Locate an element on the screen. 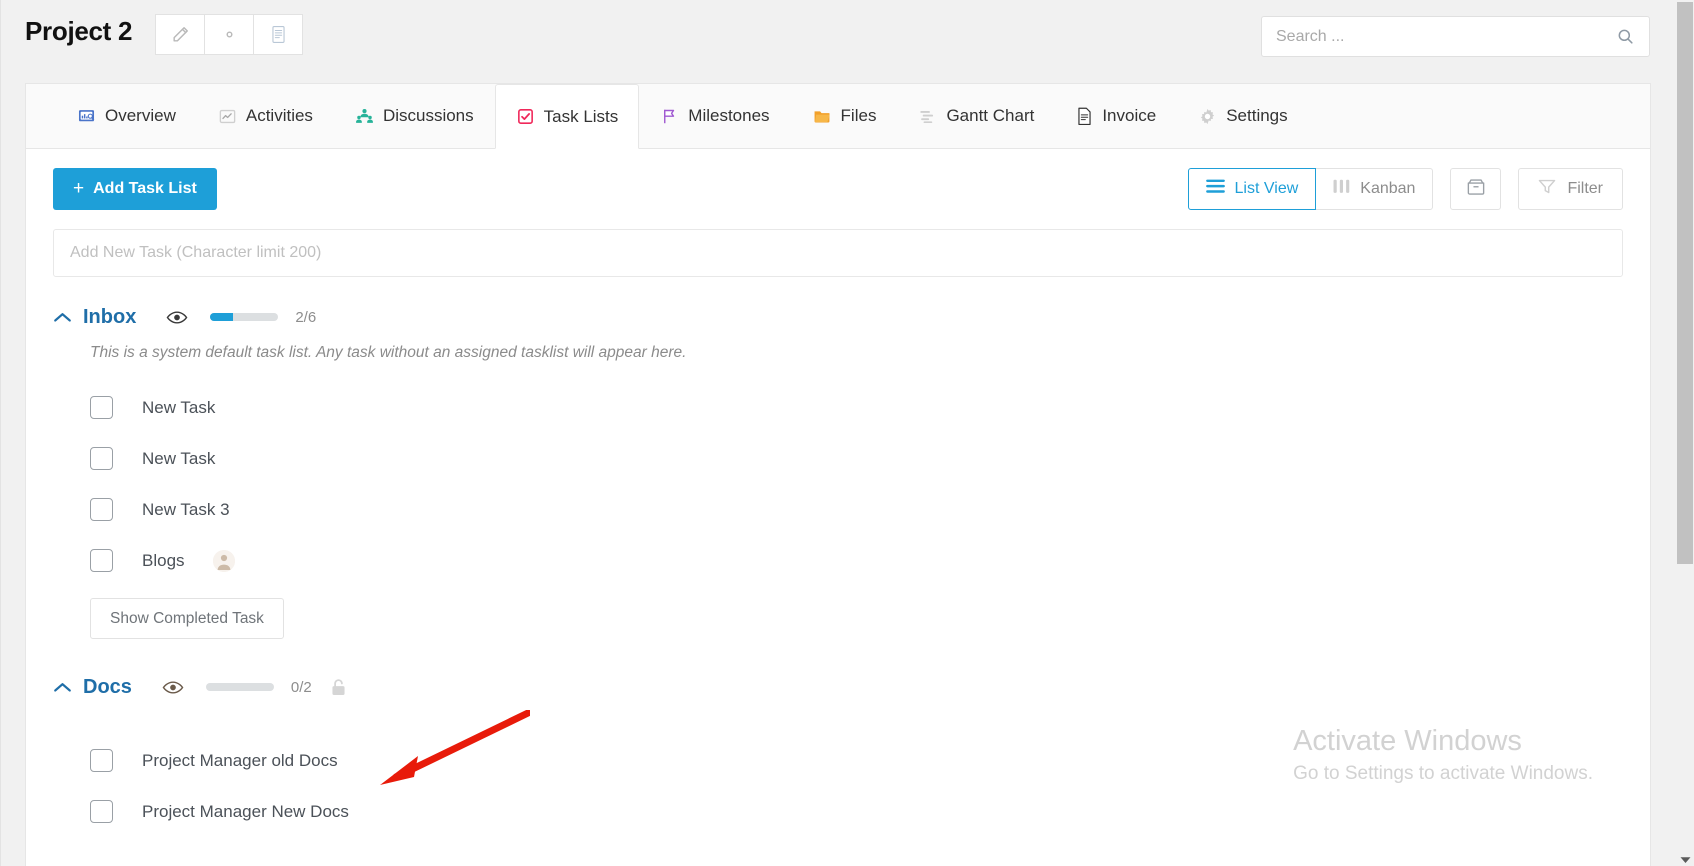  document-icon is located at coordinates (278, 34).